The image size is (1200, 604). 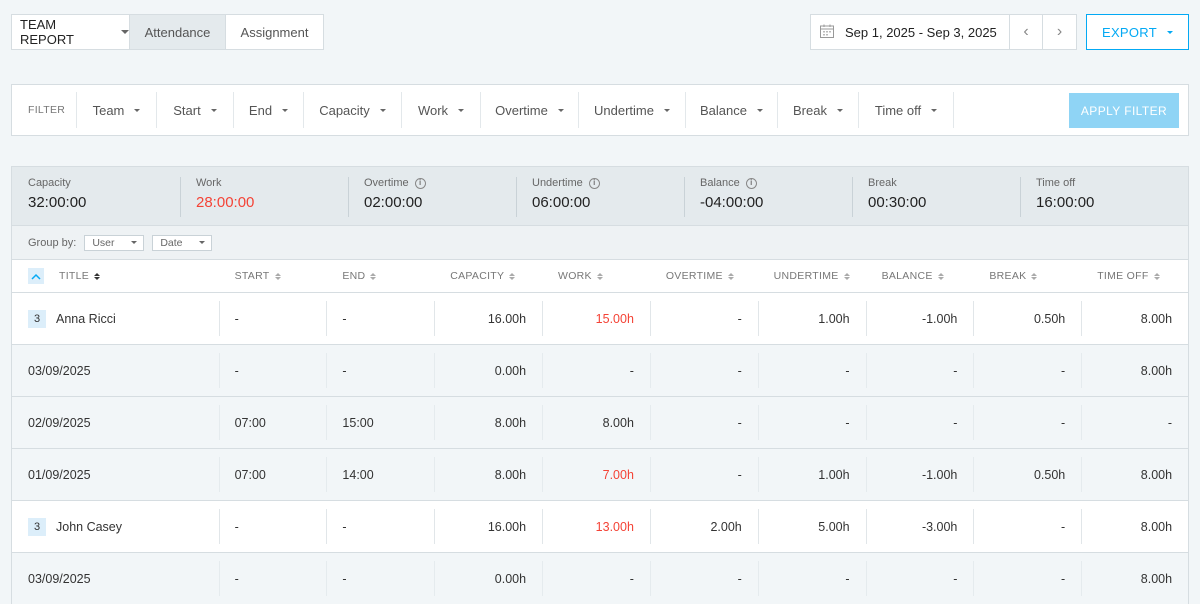 I want to click on filter-team: Team, so click(x=116, y=110).